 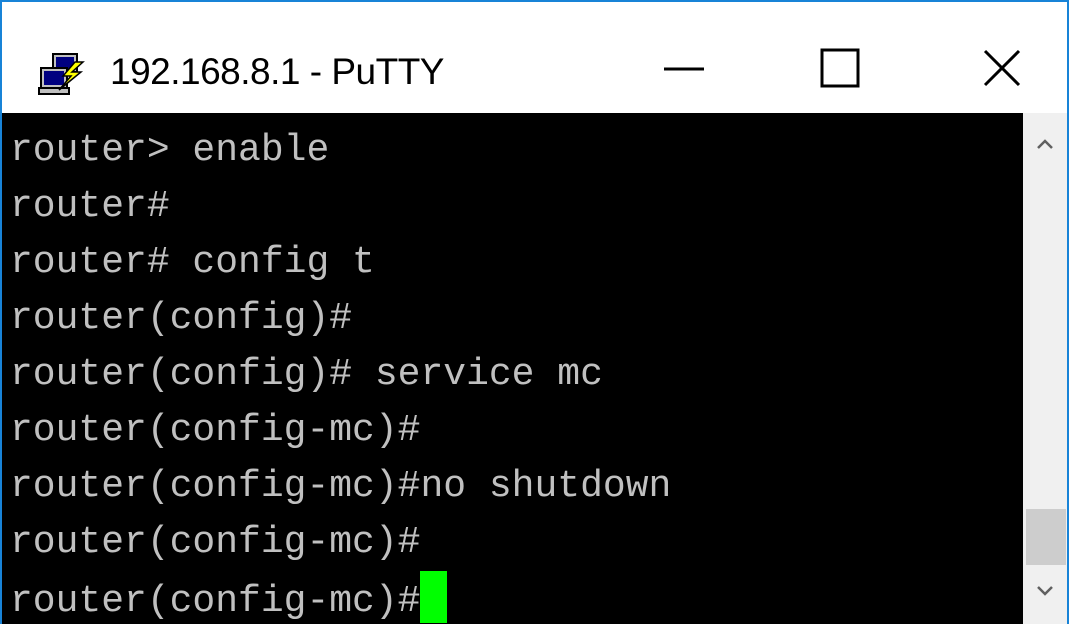 I want to click on terminal-line: router#, so click(x=90, y=206).